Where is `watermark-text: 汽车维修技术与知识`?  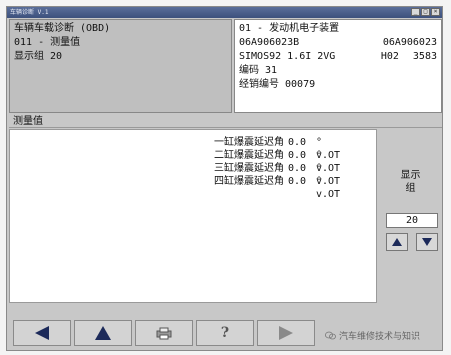 watermark-text: 汽车维修技术与知识 is located at coordinates (380, 337).